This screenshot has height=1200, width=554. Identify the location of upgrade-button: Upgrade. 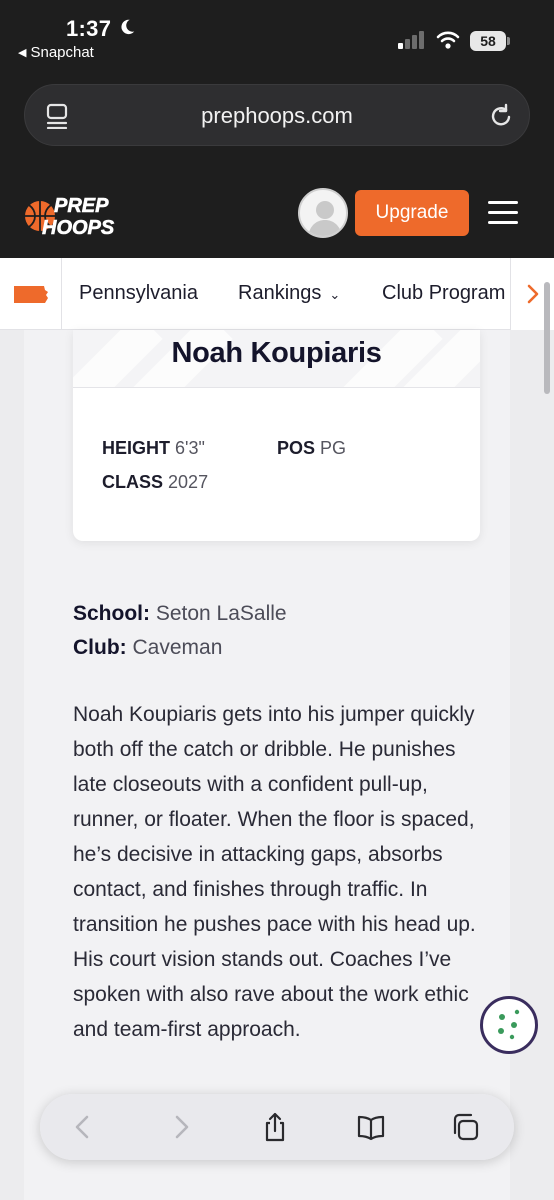
(412, 213).